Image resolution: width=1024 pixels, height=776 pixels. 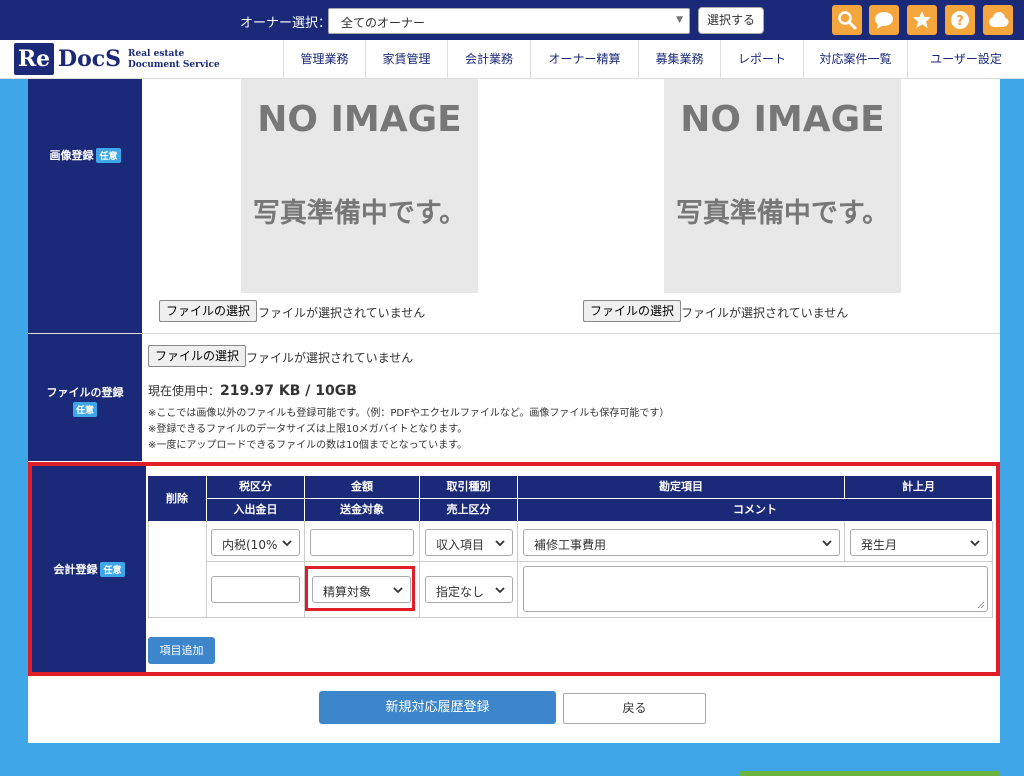 I want to click on nav-item-user-settings: ユーザー設定, so click(x=965, y=59).